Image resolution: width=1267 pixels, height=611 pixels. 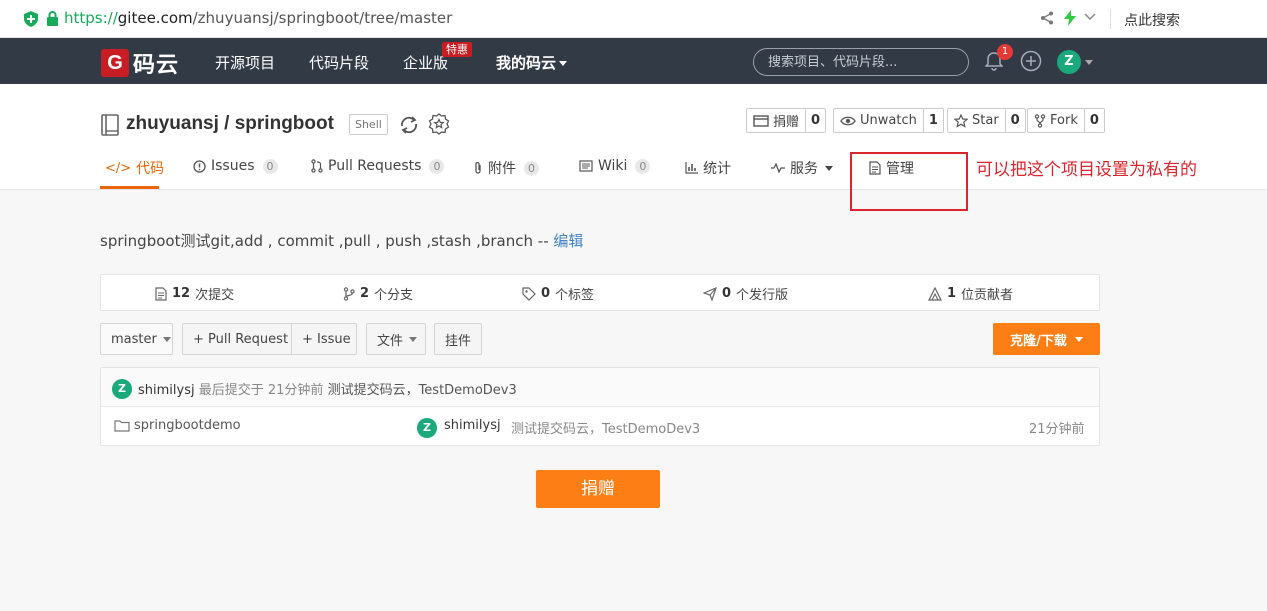 What do you see at coordinates (339, 62) in the screenshot?
I see `nav-snippets: 代码片段` at bounding box center [339, 62].